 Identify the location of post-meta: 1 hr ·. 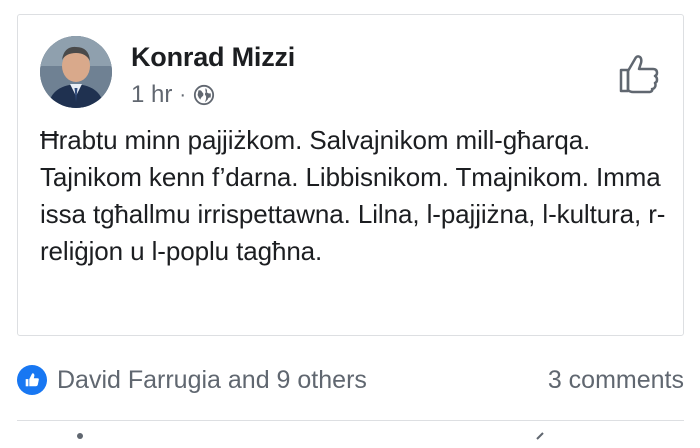
(173, 95).